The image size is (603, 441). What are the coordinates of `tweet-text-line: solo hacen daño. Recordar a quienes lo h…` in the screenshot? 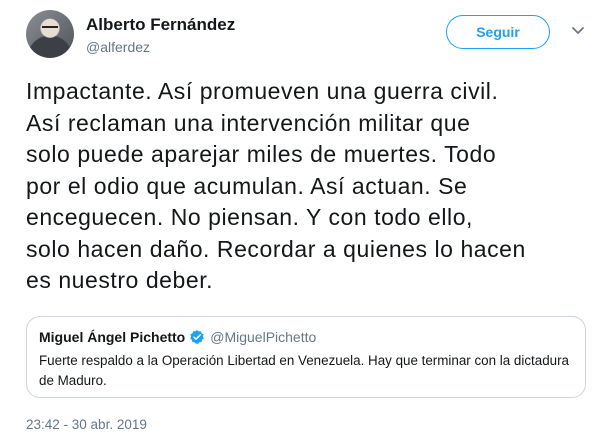 It's located at (276, 248).